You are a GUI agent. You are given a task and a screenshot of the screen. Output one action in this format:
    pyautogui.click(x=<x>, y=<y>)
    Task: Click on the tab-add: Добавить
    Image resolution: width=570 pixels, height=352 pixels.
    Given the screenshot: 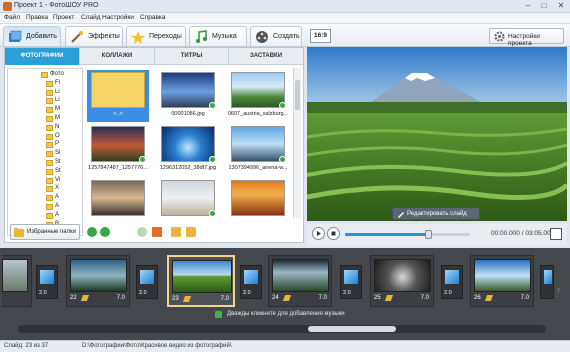 What is the action you would take?
    pyautogui.click(x=32, y=36)
    